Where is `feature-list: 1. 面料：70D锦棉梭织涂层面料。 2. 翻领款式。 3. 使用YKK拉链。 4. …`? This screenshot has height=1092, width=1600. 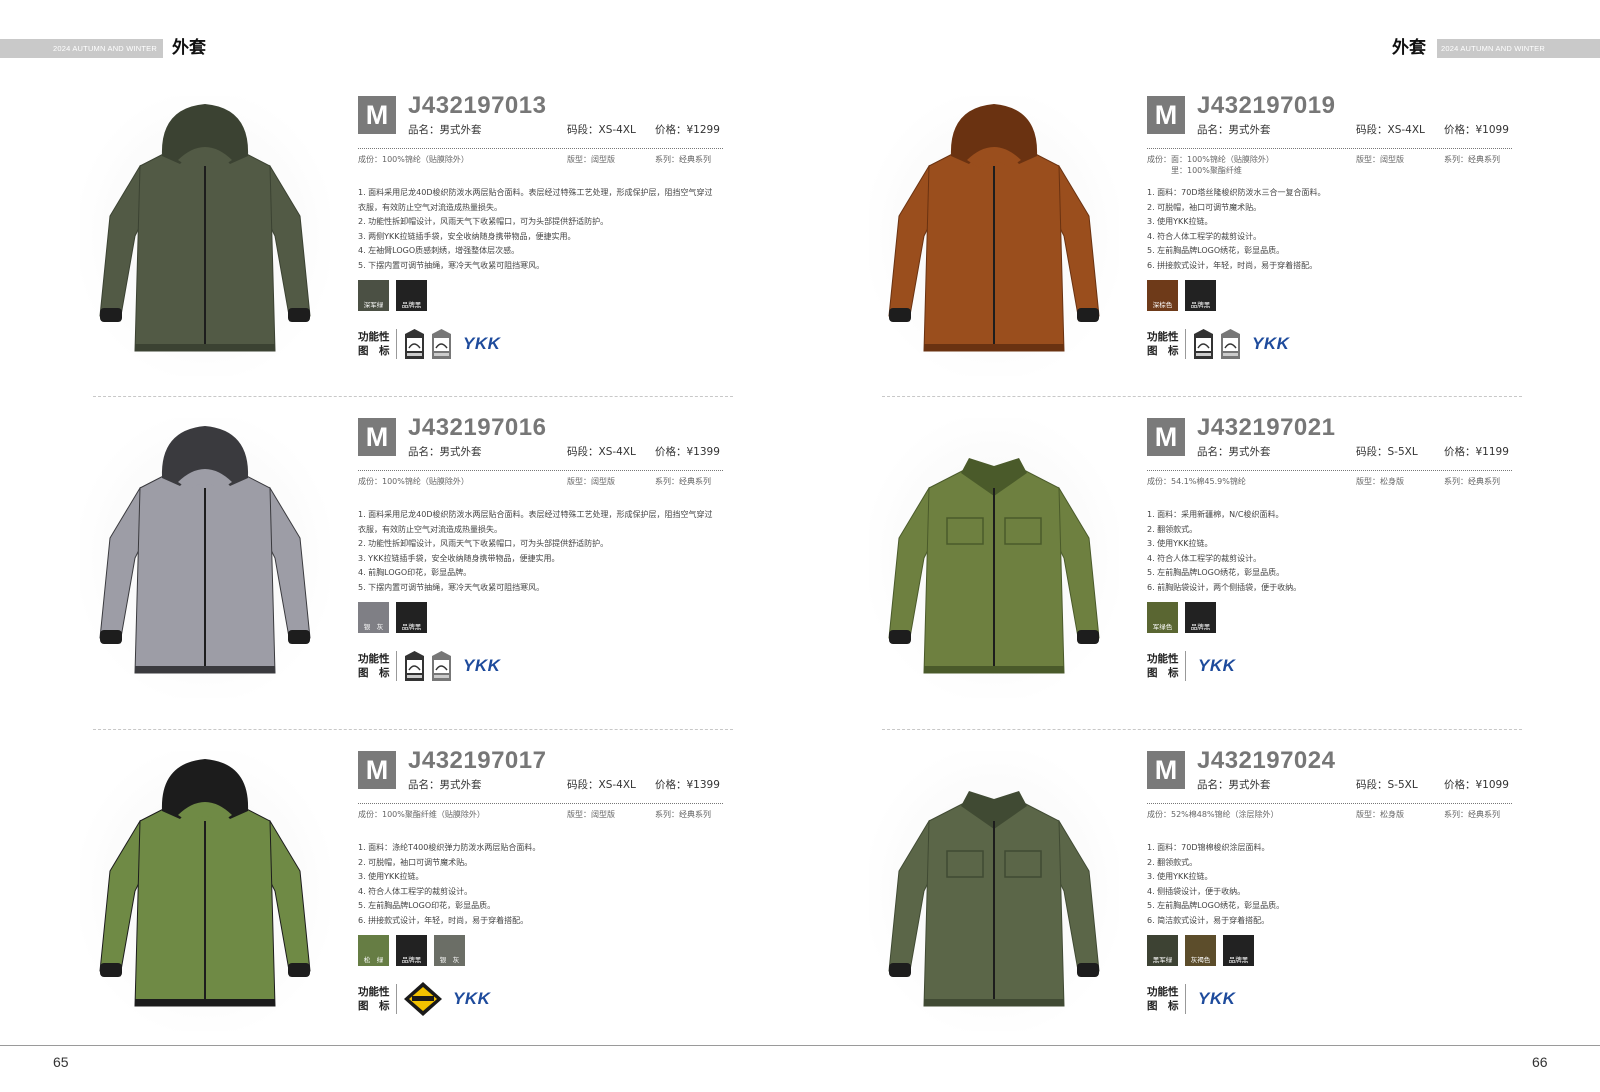
feature-list: 1. 面料：70D锦棉梭织涂层面料。 2. 翻领款式。 3. 使用YKK拉链。 4. … is located at coordinates (1332, 884).